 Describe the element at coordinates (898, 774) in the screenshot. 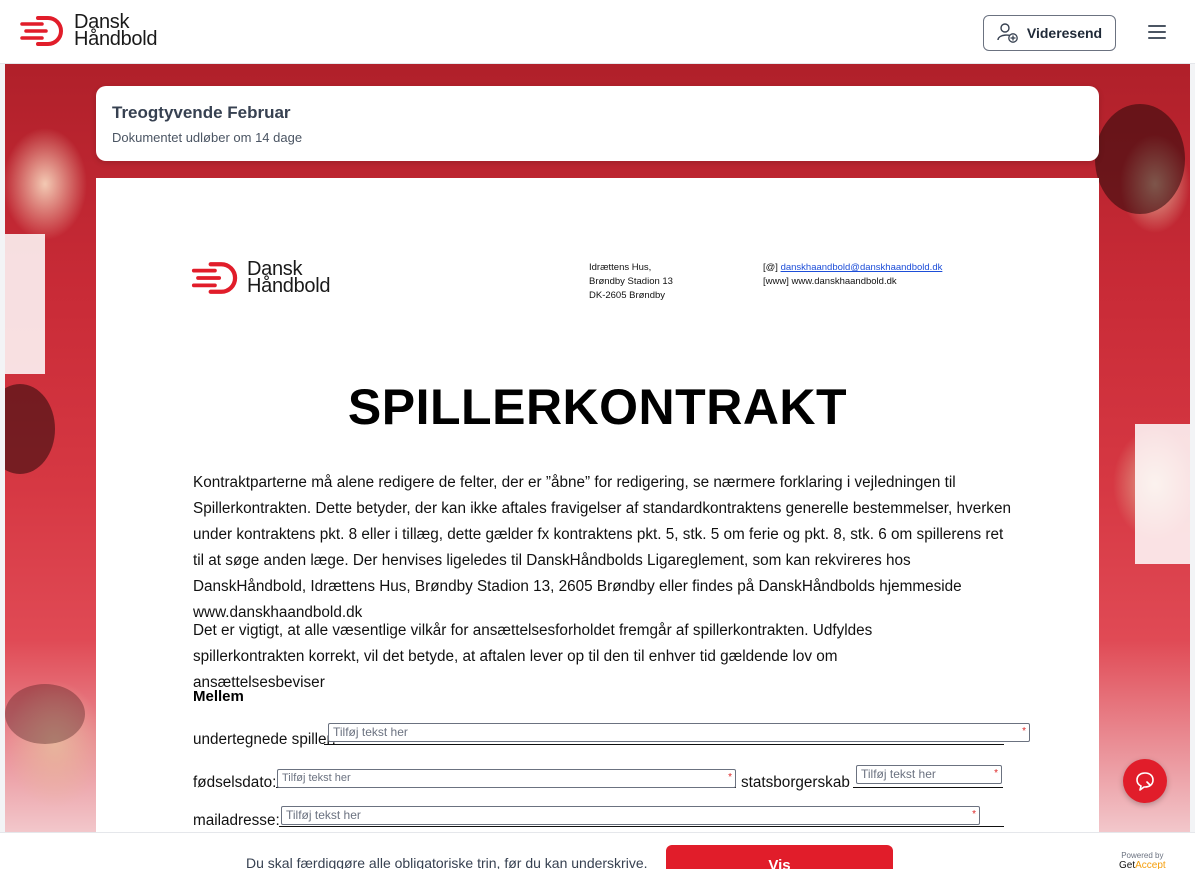

I see `citizenship-input-placeholder: Tilføj tekst her` at that location.